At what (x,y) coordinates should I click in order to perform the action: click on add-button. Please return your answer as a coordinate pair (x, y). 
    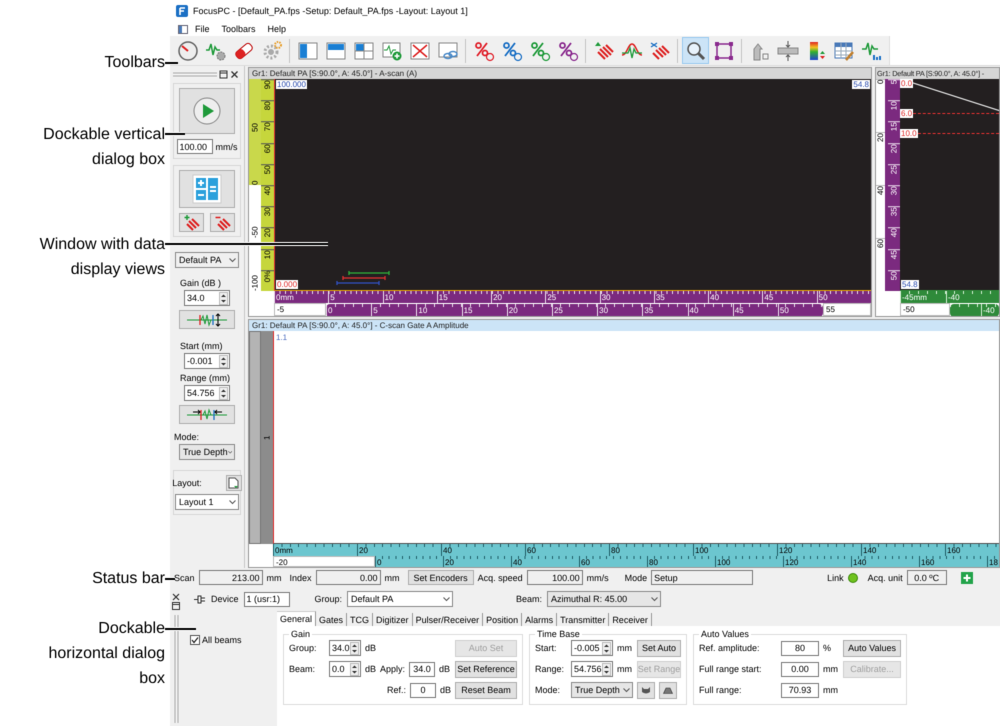
    Looking at the image, I should click on (966, 578).